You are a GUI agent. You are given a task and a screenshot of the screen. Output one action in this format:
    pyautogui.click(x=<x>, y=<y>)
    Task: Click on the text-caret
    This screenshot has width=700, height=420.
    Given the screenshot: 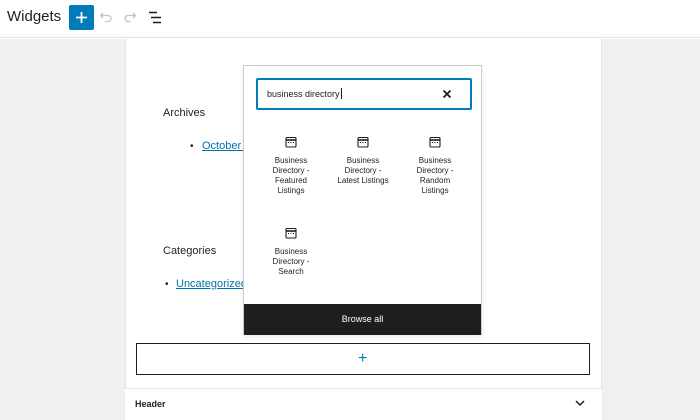 What is the action you would take?
    pyautogui.click(x=341, y=93)
    